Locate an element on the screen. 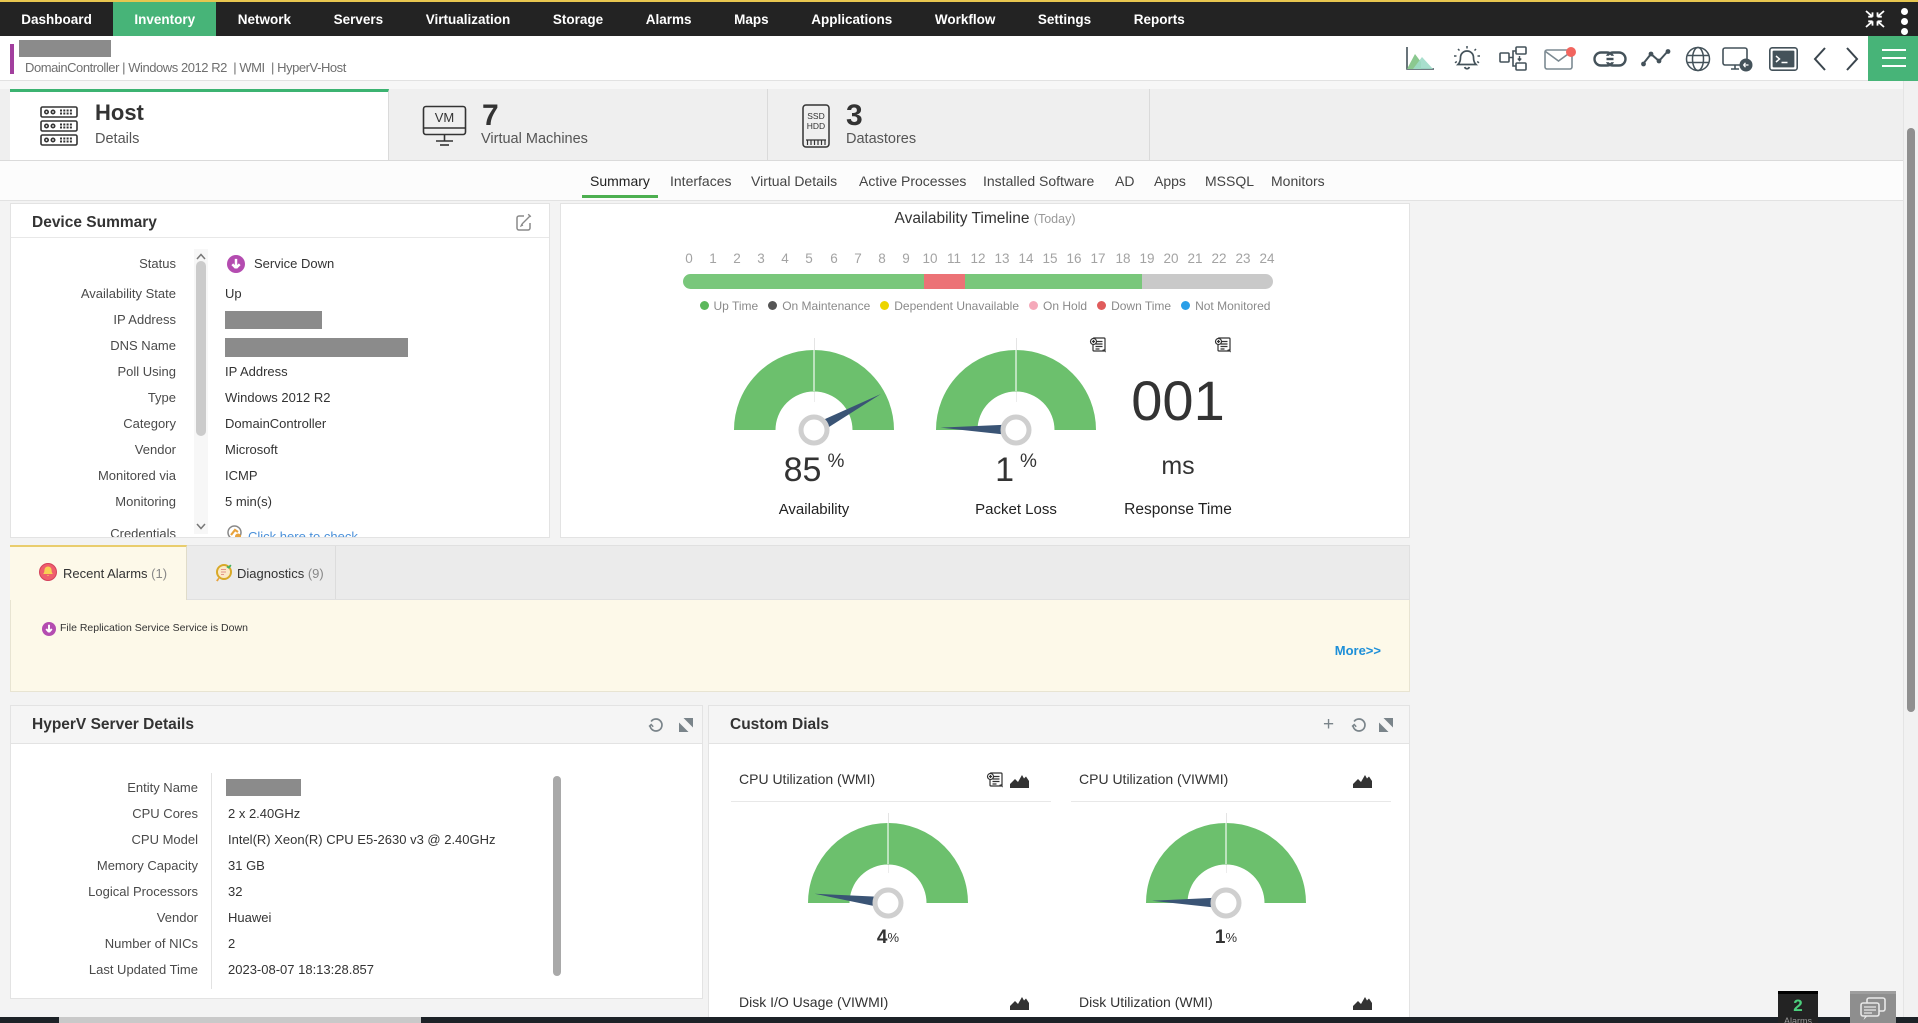  svg-text: VM is located at coordinates (445, 117).